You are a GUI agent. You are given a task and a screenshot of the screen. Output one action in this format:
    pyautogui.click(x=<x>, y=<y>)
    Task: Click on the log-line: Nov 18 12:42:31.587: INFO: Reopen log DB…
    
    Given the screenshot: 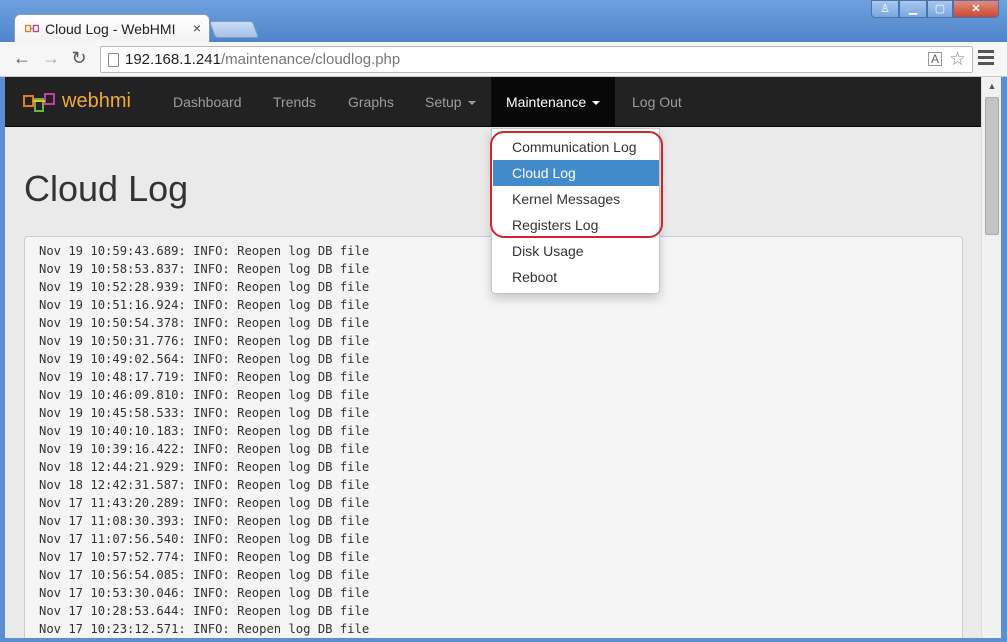 What is the action you would take?
    pyautogui.click(x=204, y=485)
    